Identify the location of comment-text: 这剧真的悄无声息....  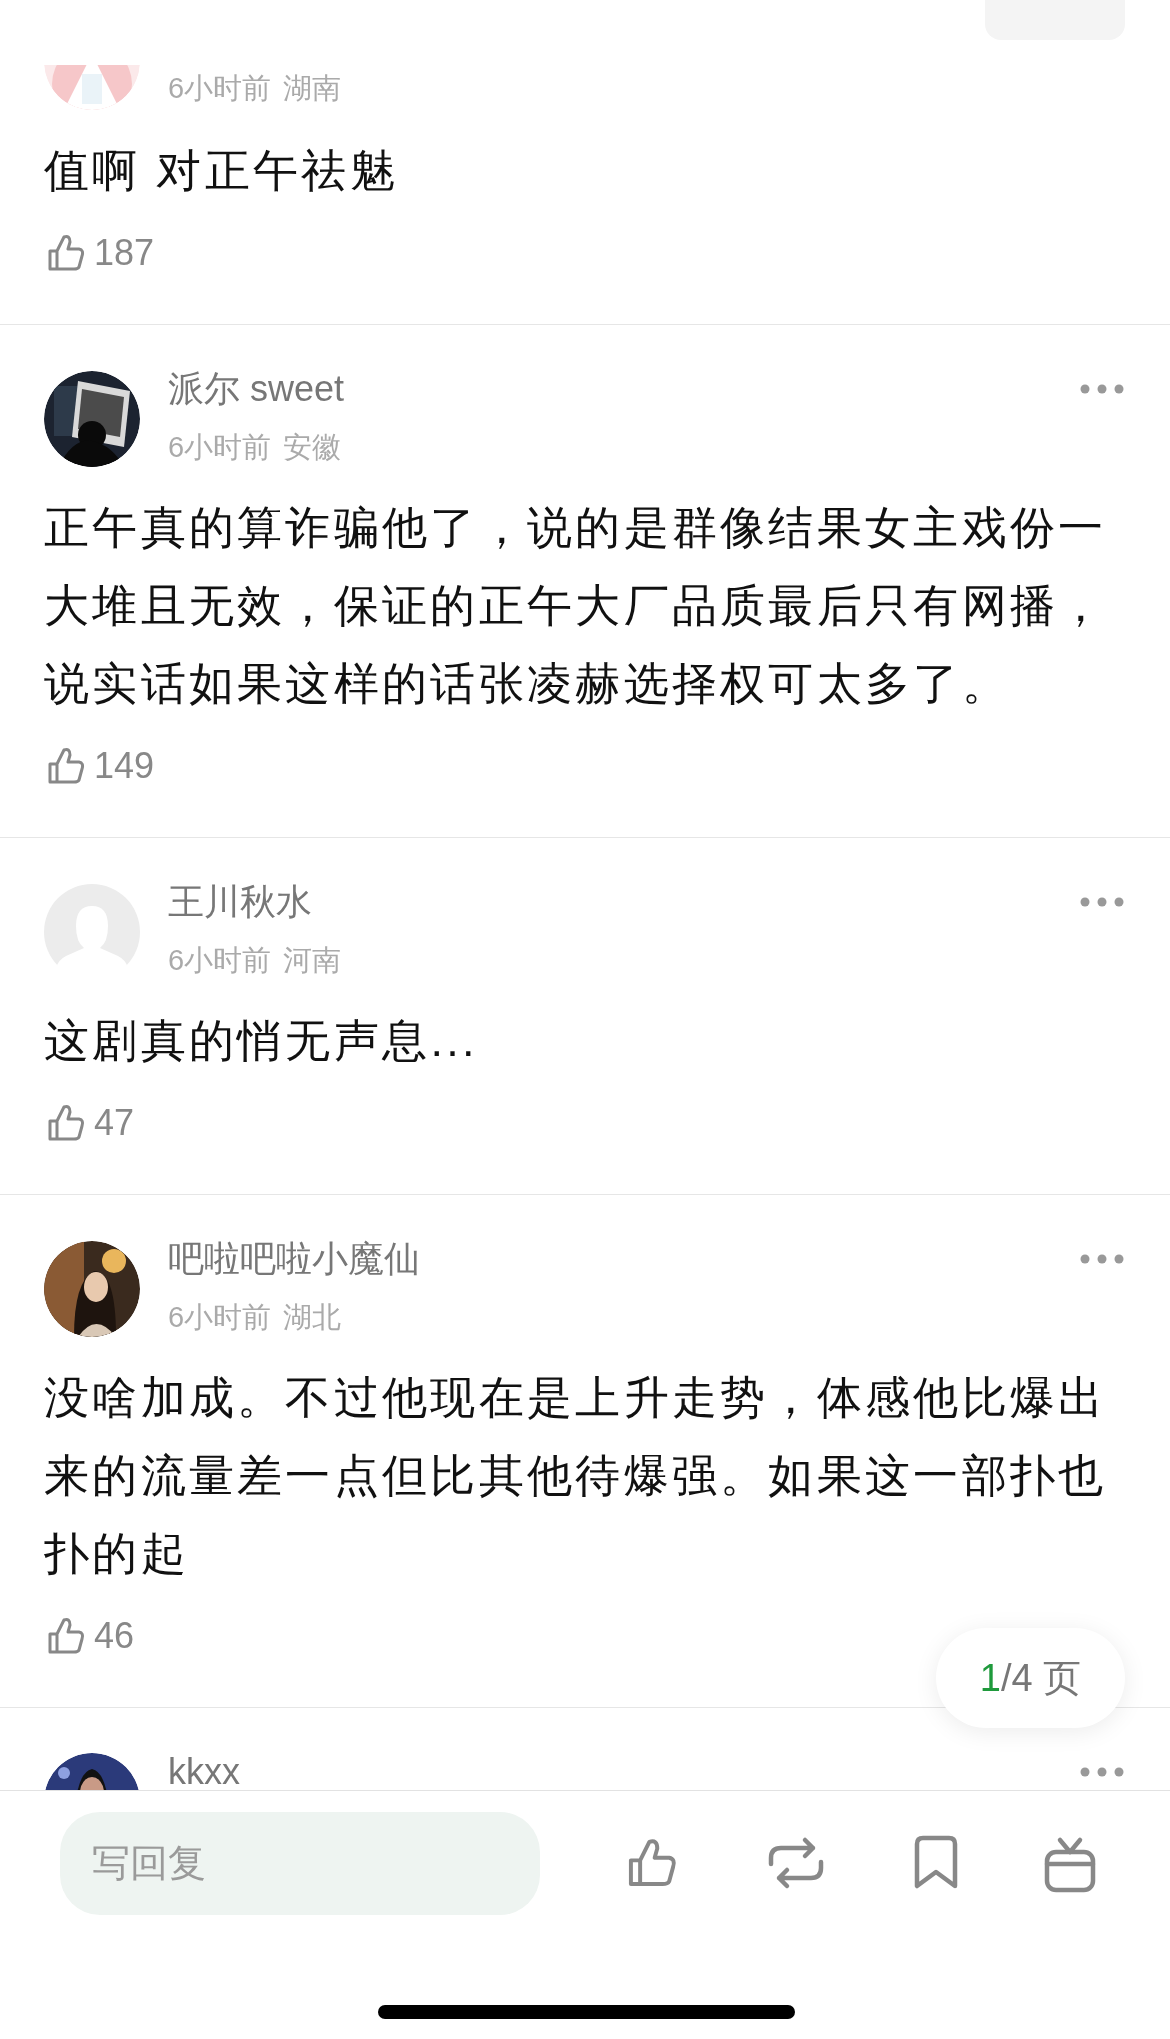
(261, 1041).